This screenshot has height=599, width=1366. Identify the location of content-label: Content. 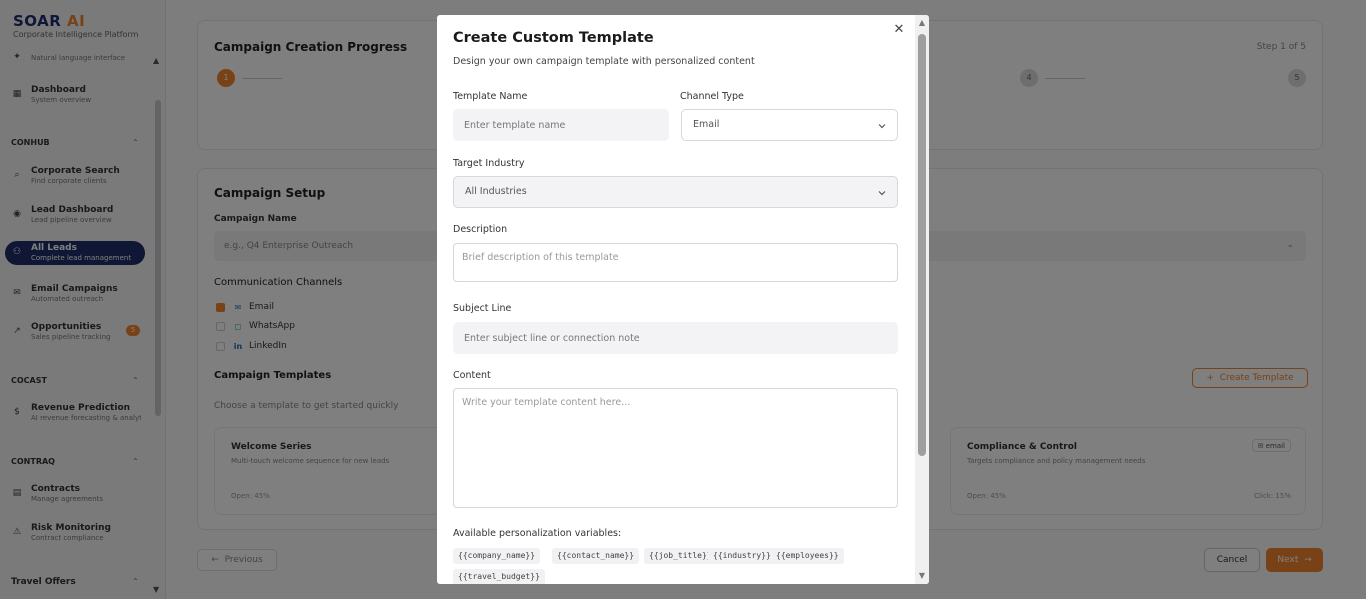
(472, 375).